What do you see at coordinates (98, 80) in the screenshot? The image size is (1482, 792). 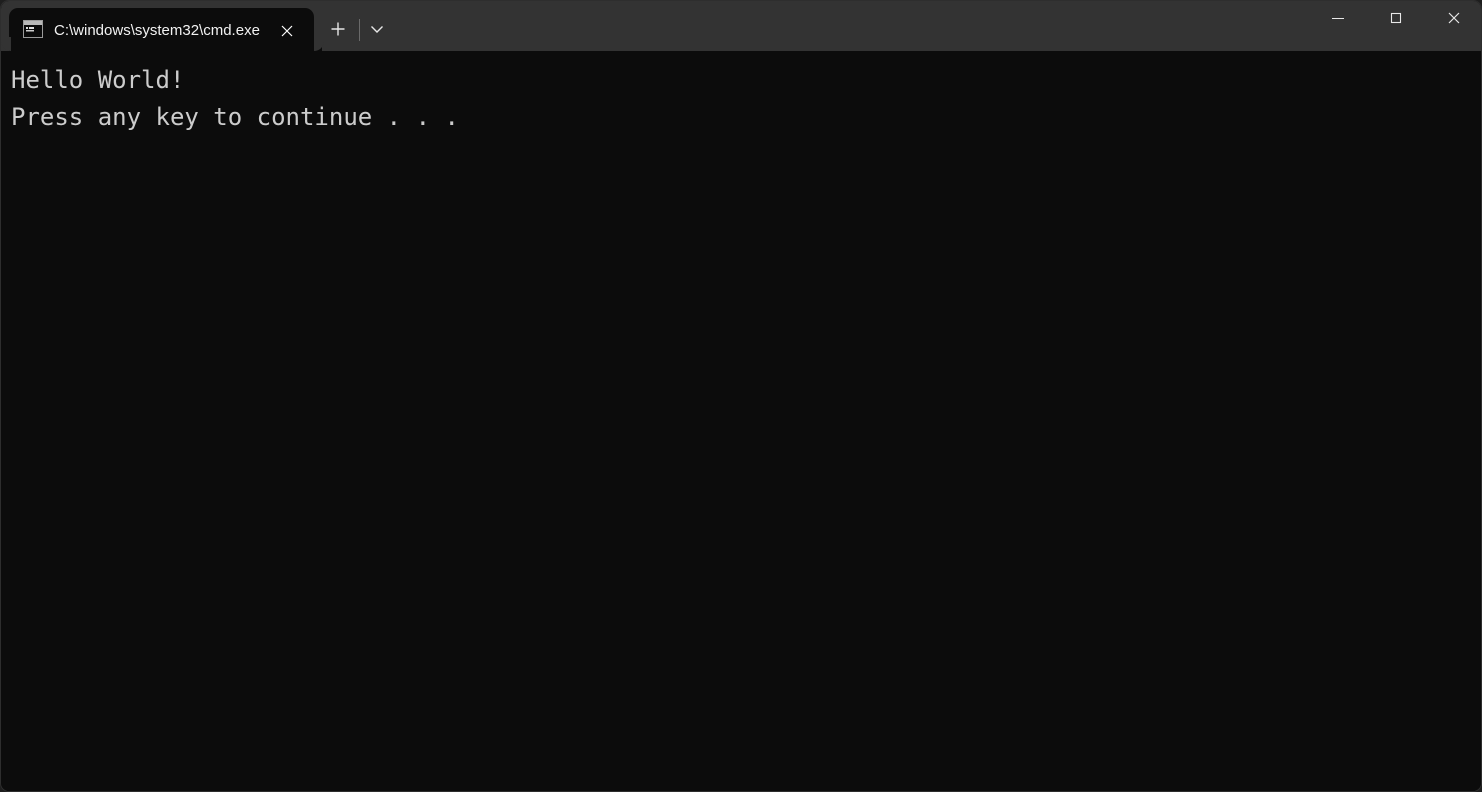 I see `terminal-line: Hello World!` at bounding box center [98, 80].